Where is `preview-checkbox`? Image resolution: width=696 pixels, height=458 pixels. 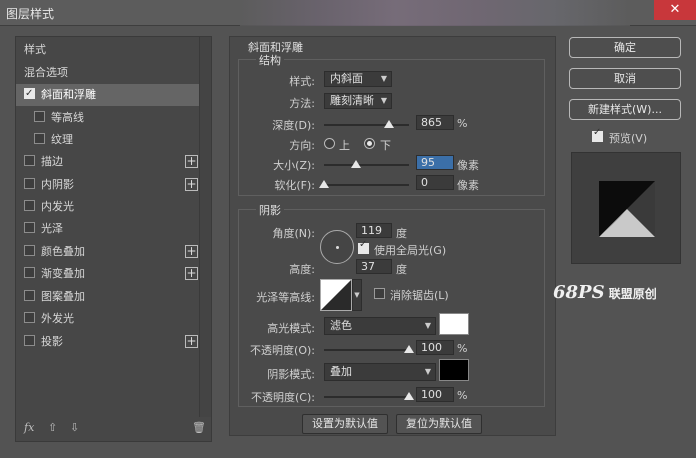 preview-checkbox is located at coordinates (597, 134).